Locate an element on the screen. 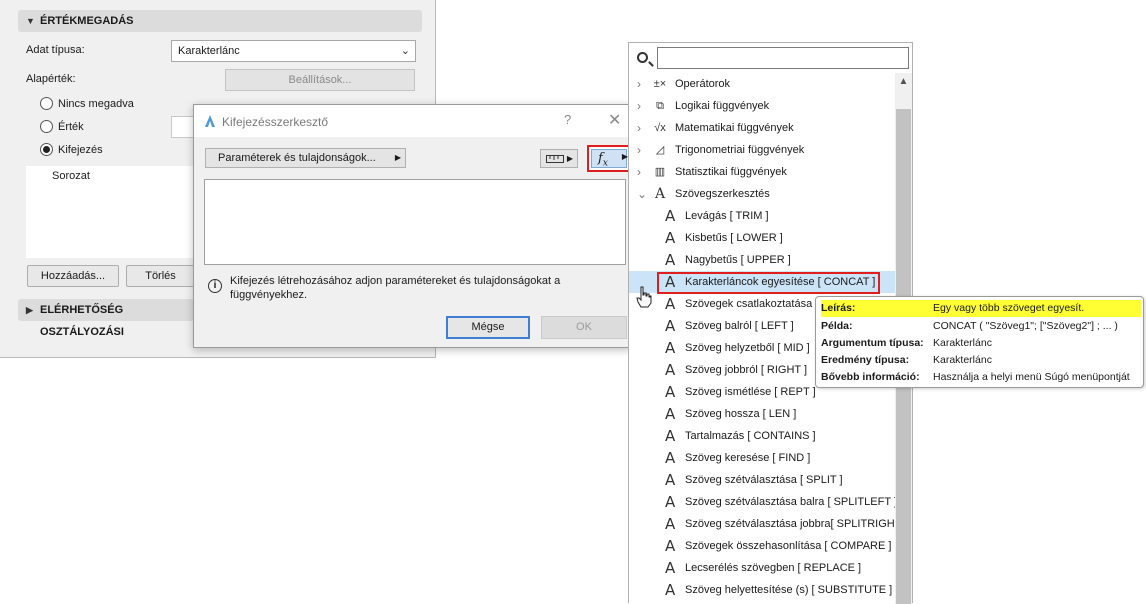 The image size is (1146, 604). ok-button: OK is located at coordinates (584, 327).